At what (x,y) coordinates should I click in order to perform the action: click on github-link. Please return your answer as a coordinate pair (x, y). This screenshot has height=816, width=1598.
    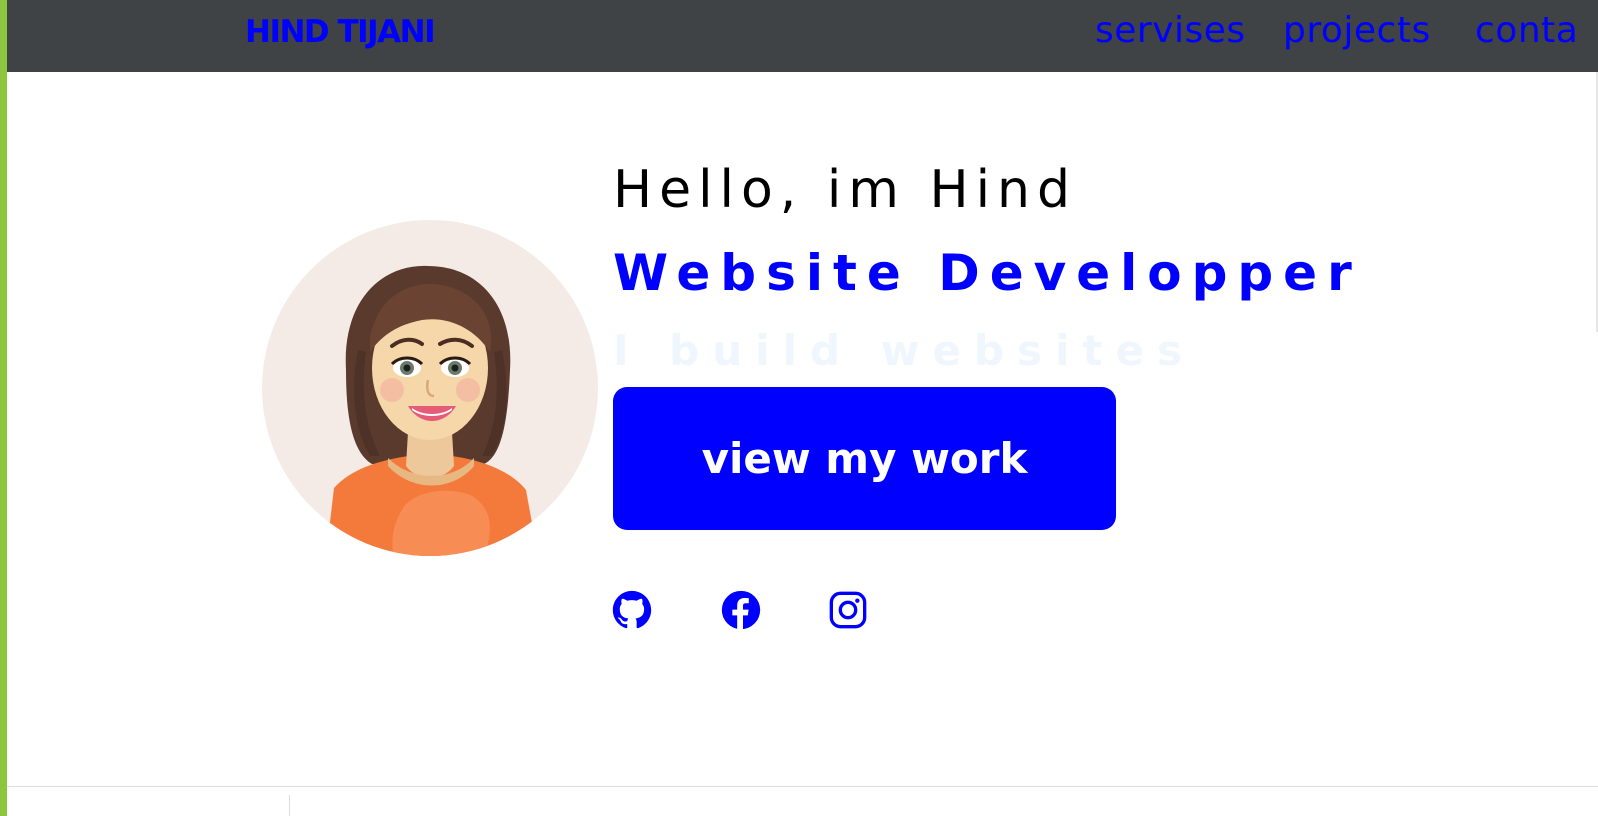
    Looking at the image, I should click on (632, 610).